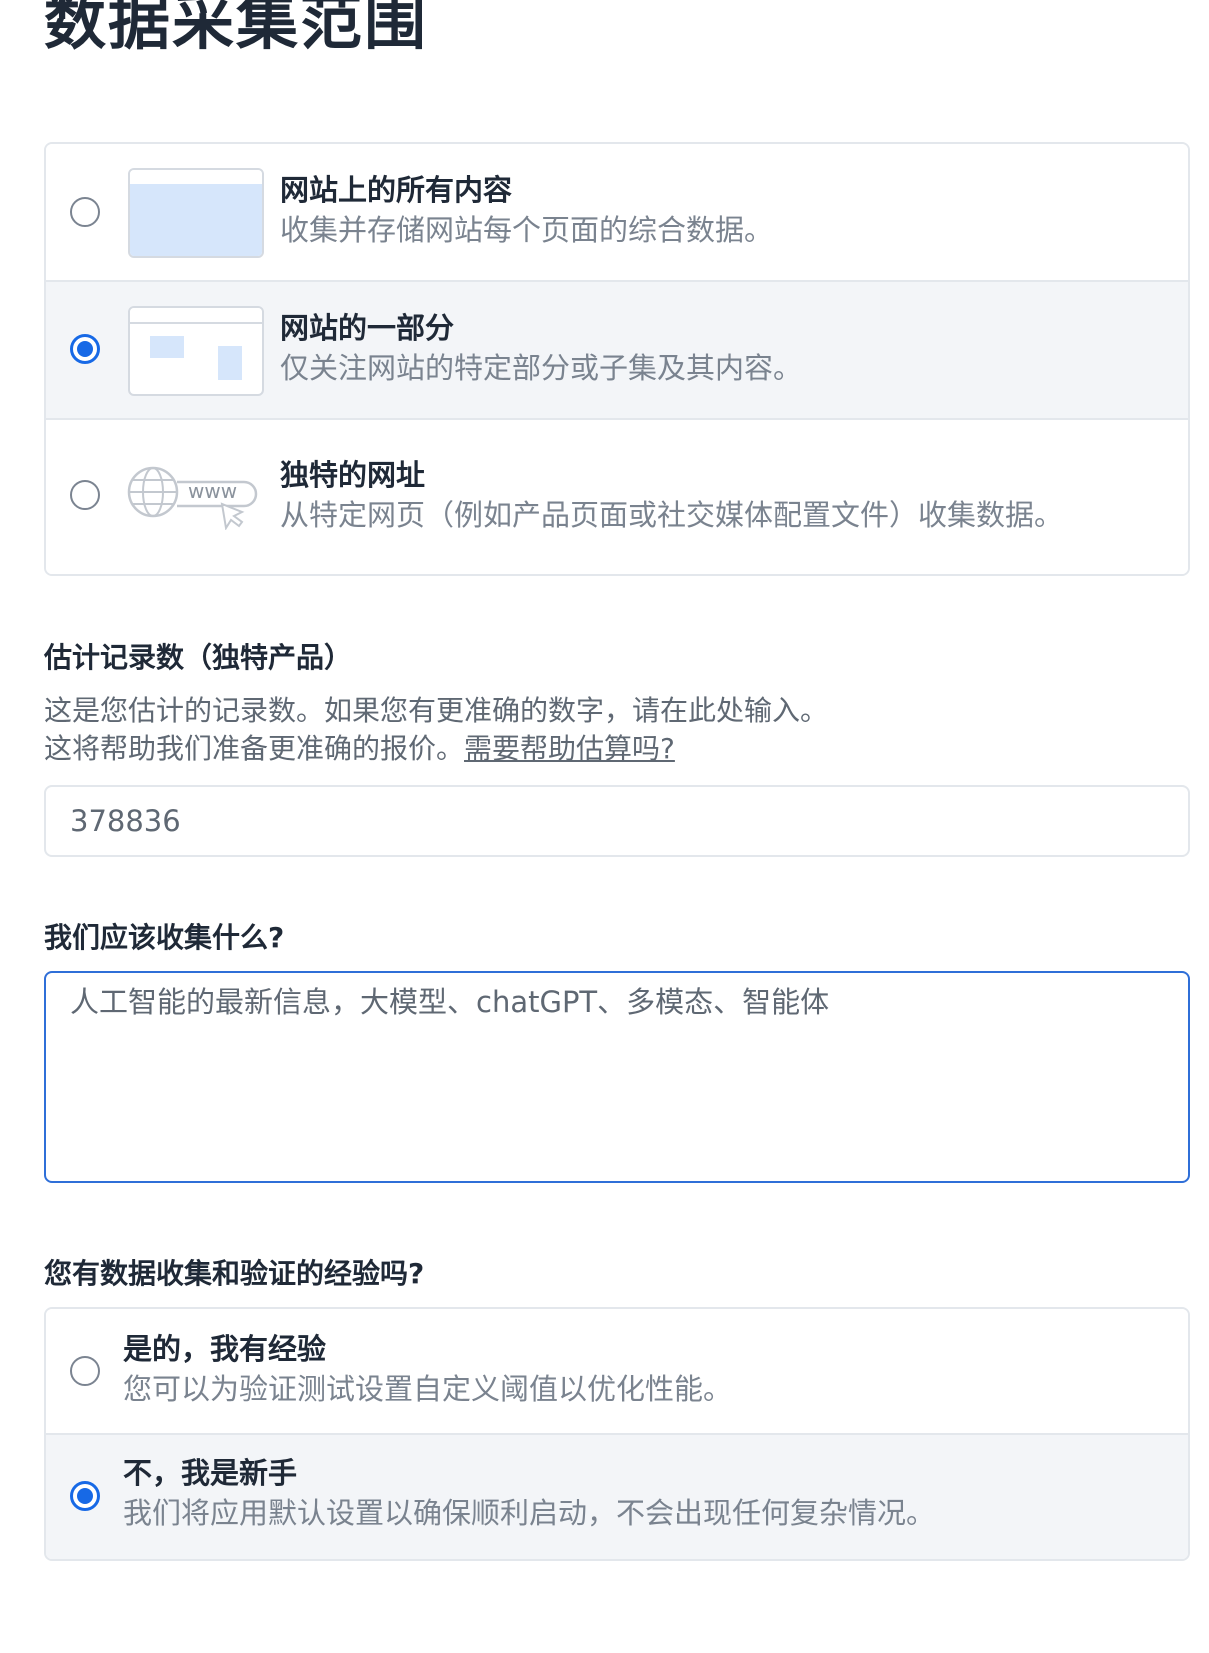 Image resolution: width=1209 pixels, height=1653 pixels. Describe the element at coordinates (396, 190) in the screenshot. I see `scope-option-title: 网站上的所有内容` at that location.